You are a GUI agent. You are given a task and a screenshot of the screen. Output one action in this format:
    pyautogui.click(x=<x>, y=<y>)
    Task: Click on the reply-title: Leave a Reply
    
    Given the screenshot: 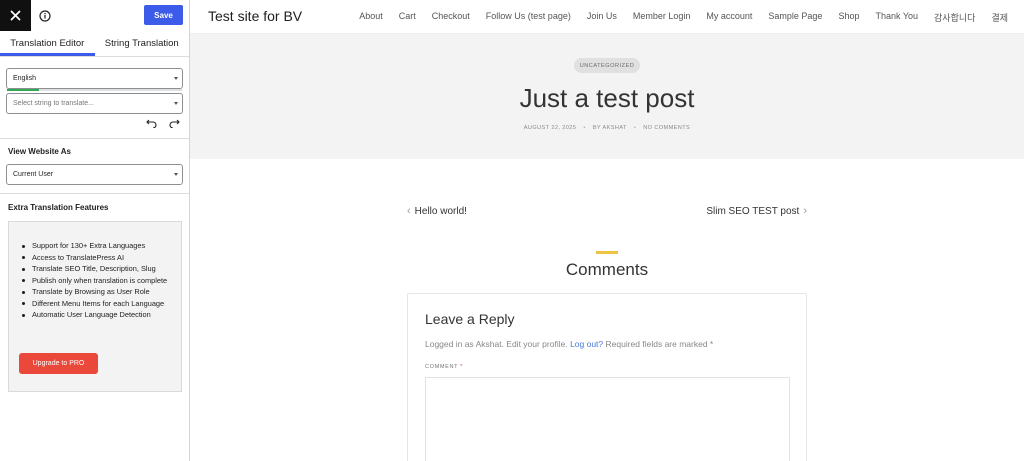 What is the action you would take?
    pyautogui.click(x=470, y=319)
    